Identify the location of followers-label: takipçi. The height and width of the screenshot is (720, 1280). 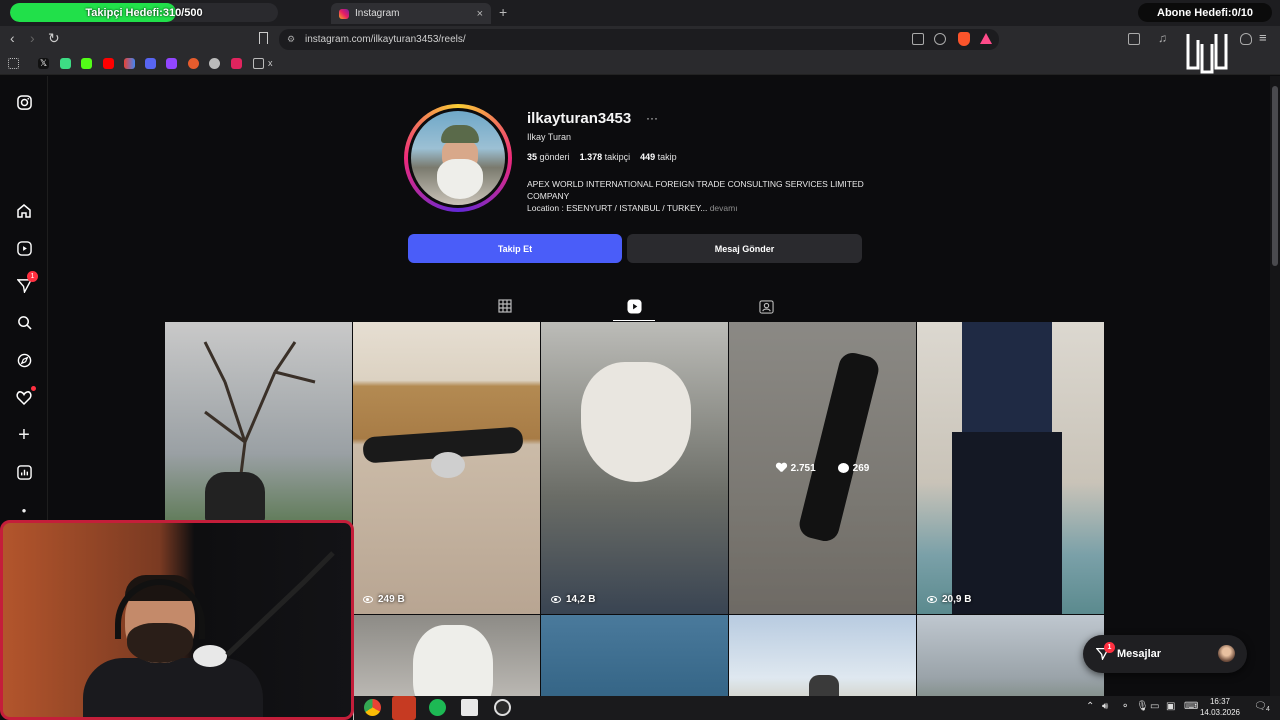
(617, 157).